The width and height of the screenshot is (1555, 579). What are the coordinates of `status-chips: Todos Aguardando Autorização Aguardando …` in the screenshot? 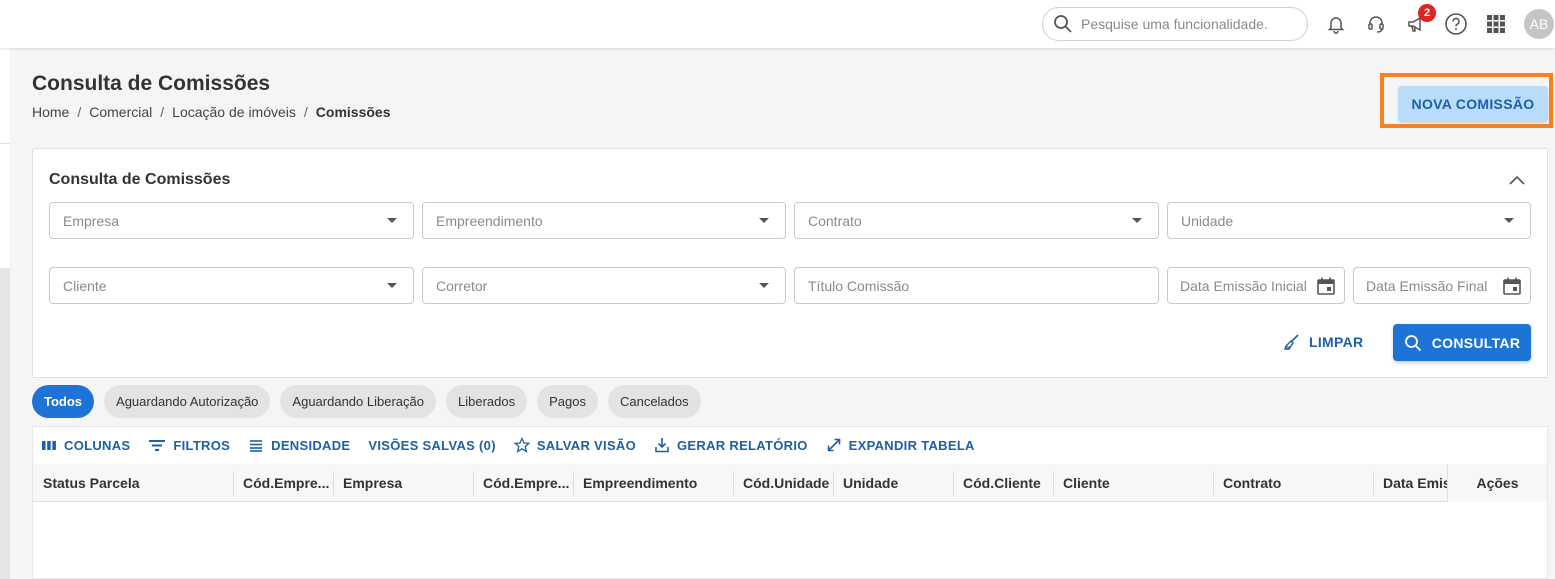 It's located at (366, 401).